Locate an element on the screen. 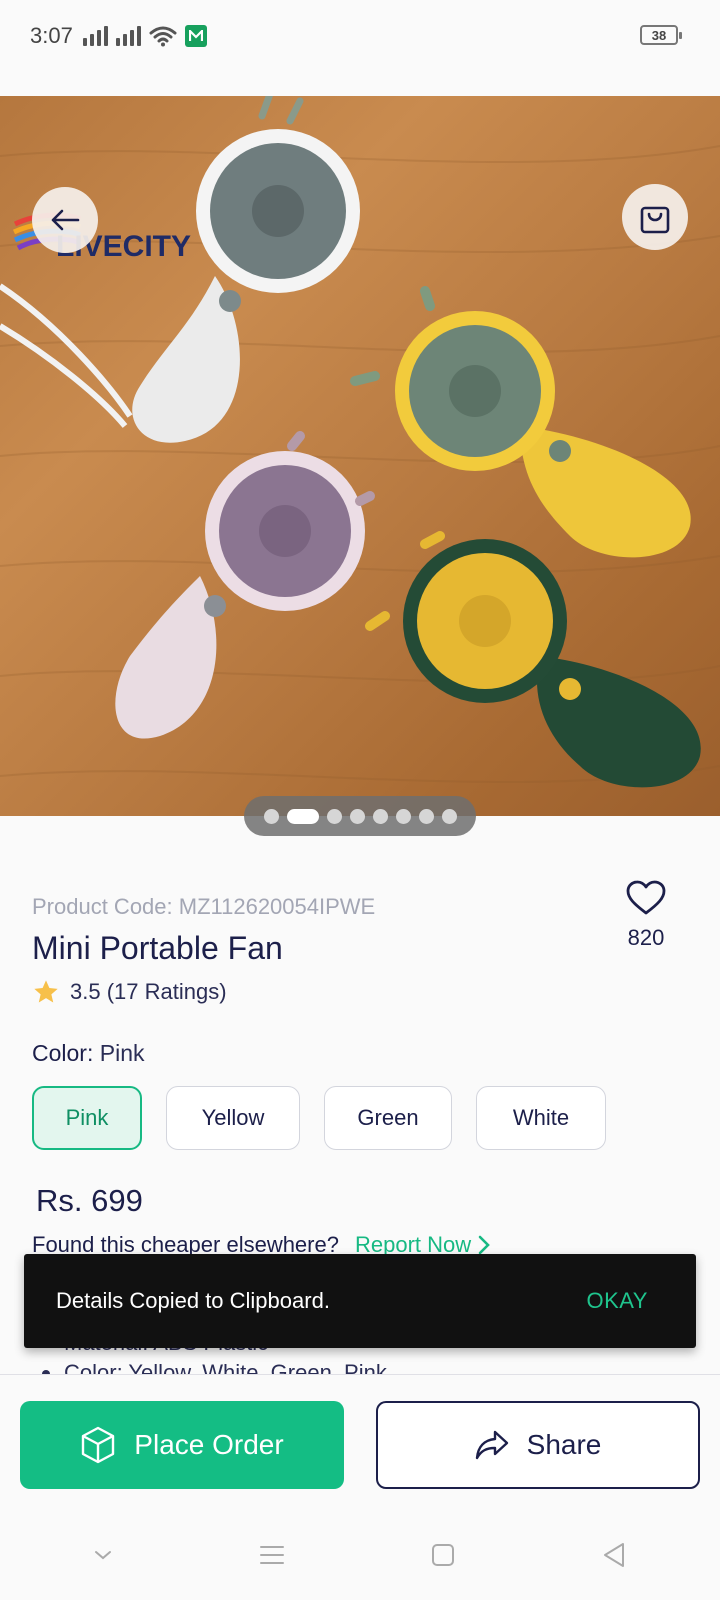  share-button: Share is located at coordinates (538, 1445).